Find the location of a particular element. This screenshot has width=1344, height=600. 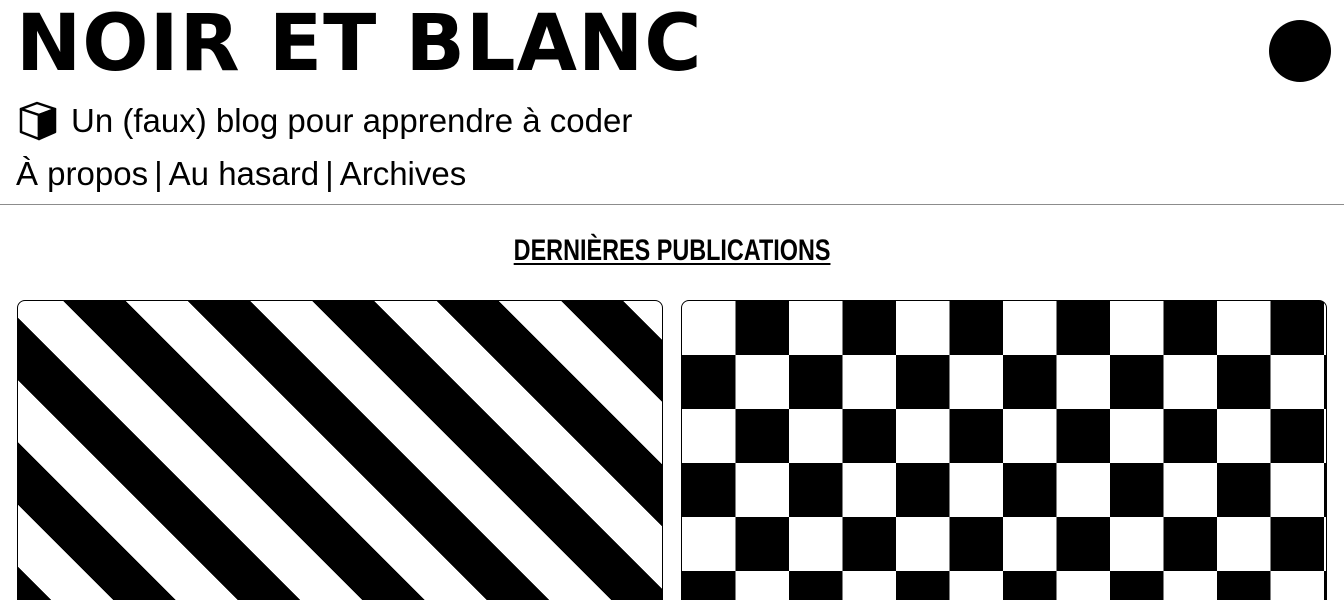

section-title: DERNIÈRES PUBLICATIONS is located at coordinates (672, 251).